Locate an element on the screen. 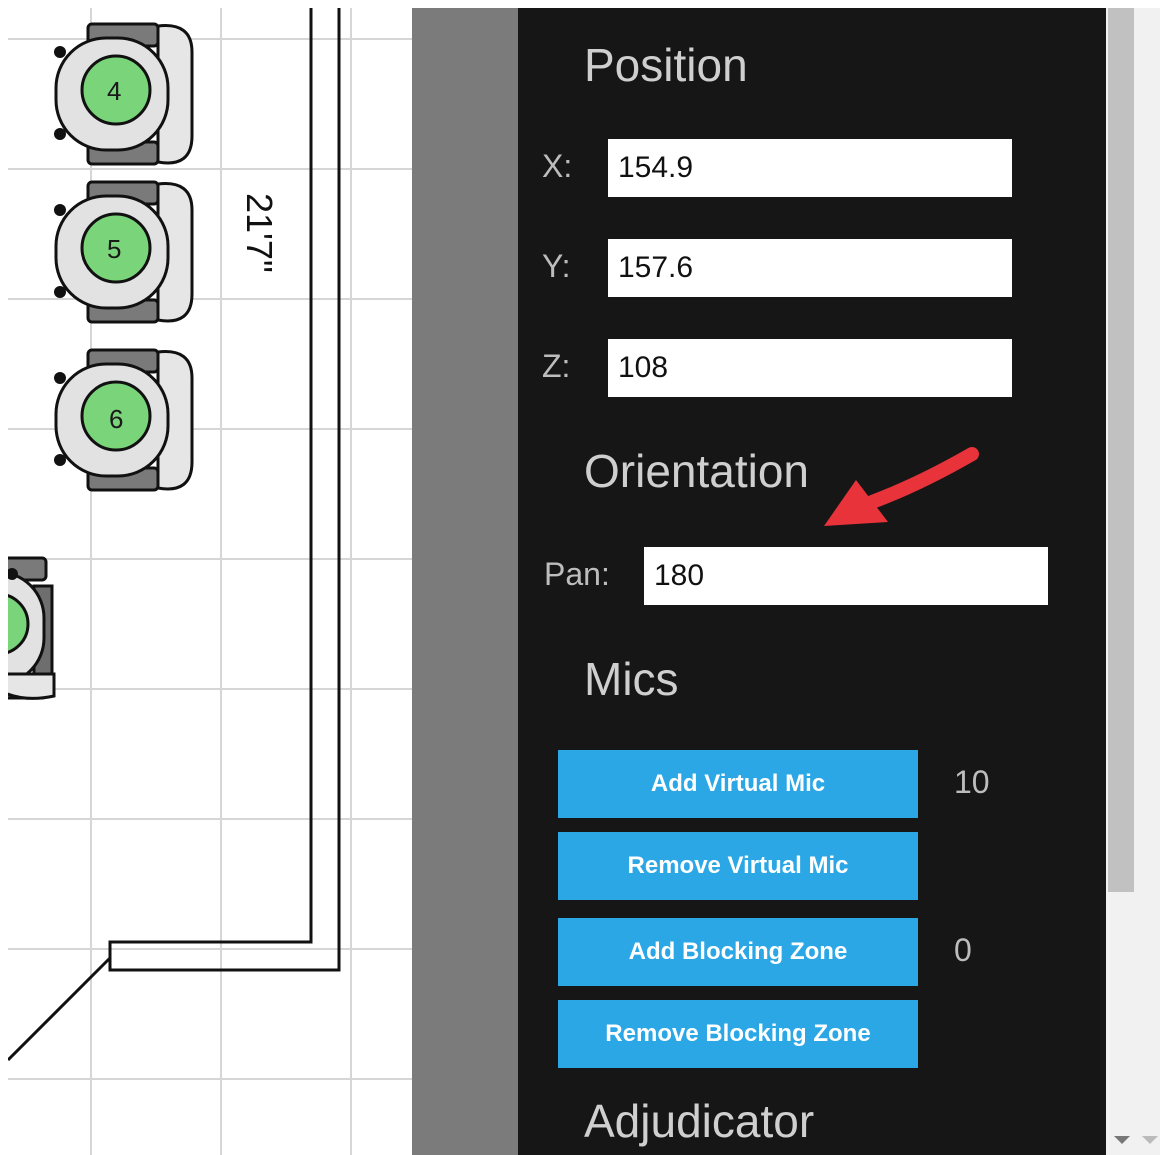  pan-input is located at coordinates (846, 576).